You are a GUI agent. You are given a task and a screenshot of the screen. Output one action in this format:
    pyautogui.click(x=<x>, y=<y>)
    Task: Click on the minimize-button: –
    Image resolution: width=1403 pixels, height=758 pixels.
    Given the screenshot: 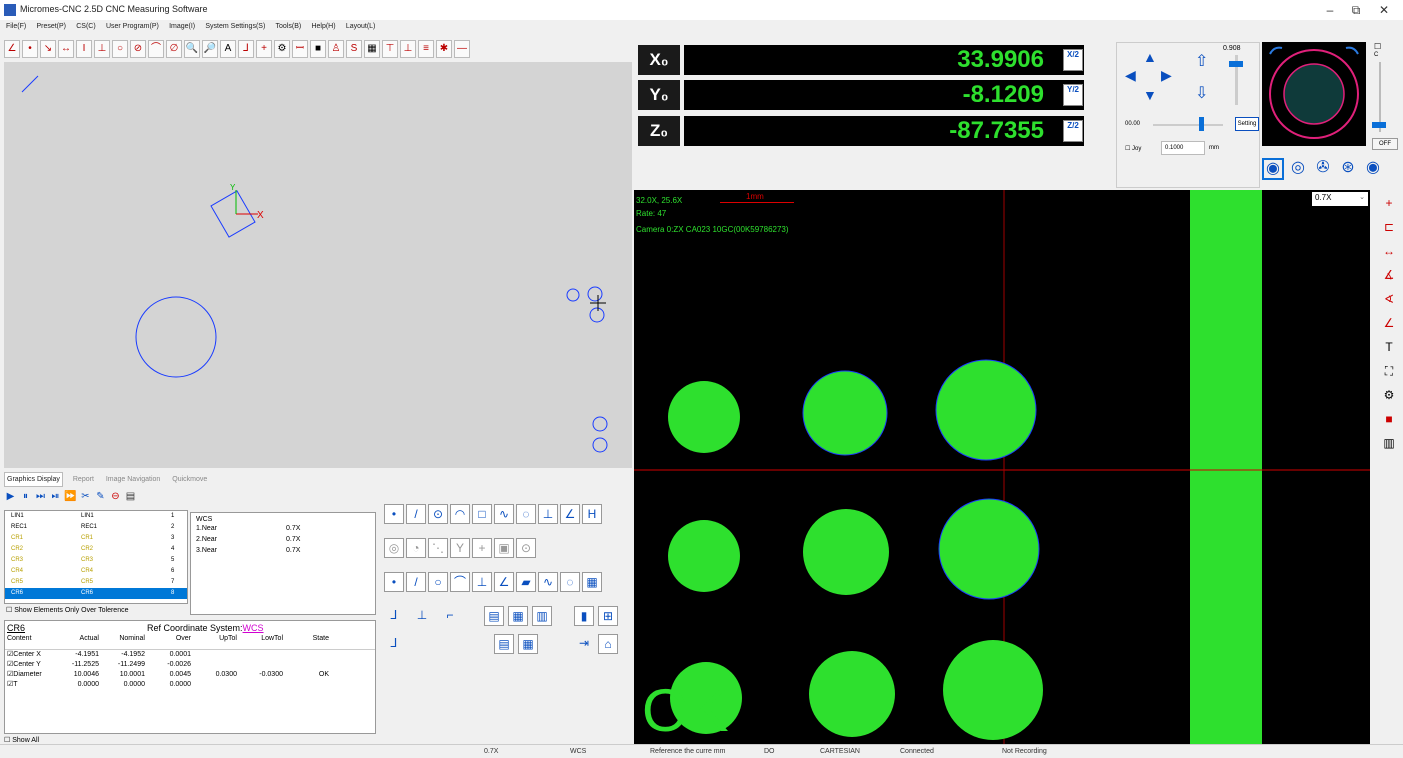 What is the action you would take?
    pyautogui.click(x=1330, y=10)
    